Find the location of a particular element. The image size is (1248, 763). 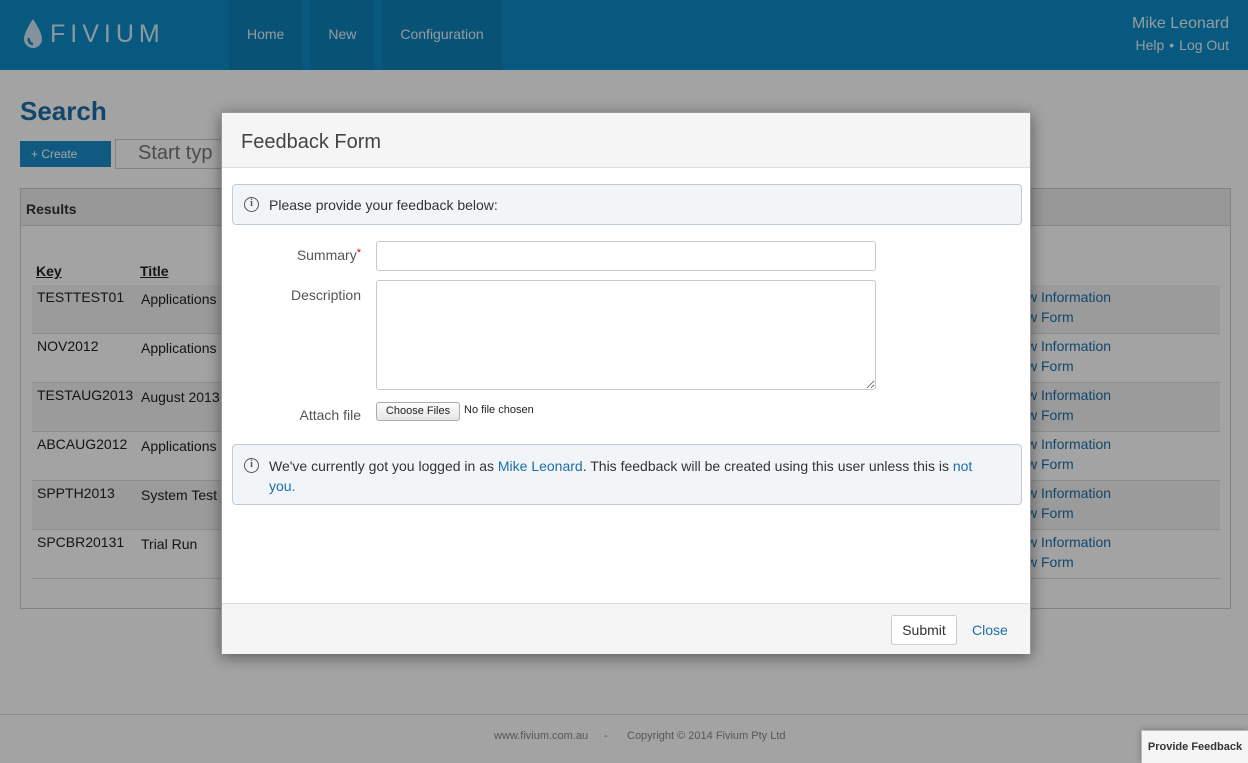

no-file-status: No file chosen is located at coordinates (499, 410).